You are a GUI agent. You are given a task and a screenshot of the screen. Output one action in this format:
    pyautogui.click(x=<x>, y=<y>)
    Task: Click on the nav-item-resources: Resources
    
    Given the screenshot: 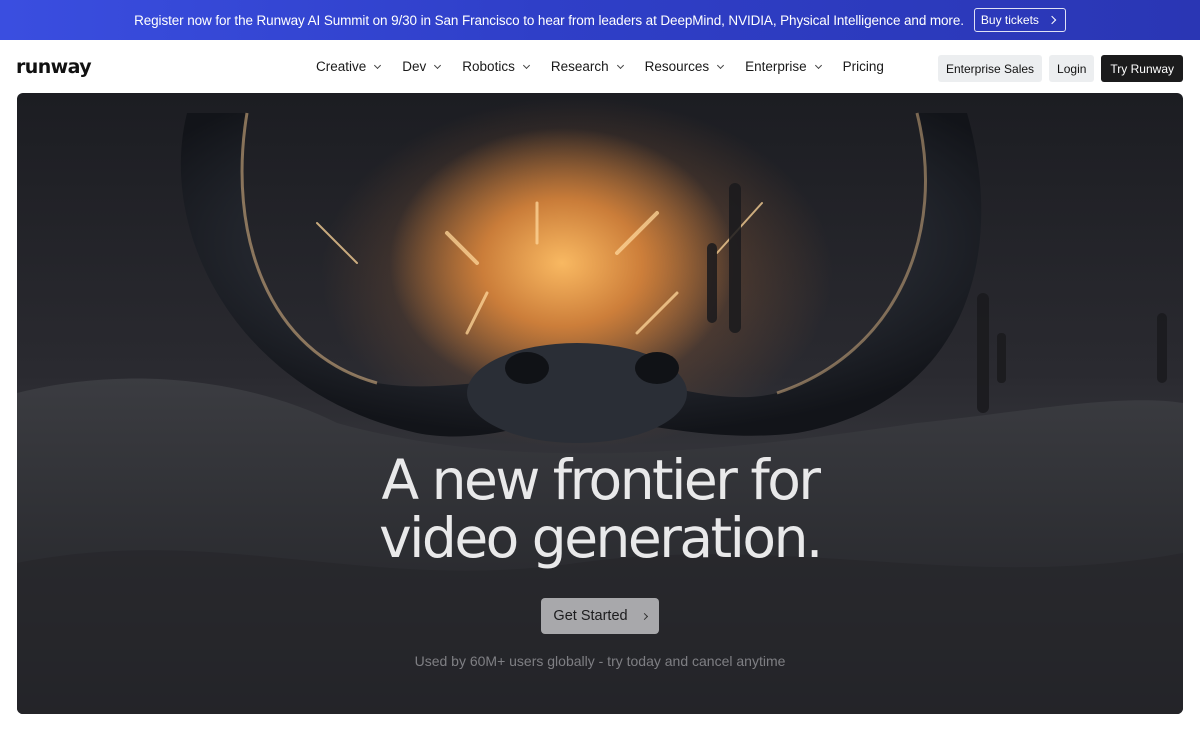 What is the action you would take?
    pyautogui.click(x=684, y=66)
    